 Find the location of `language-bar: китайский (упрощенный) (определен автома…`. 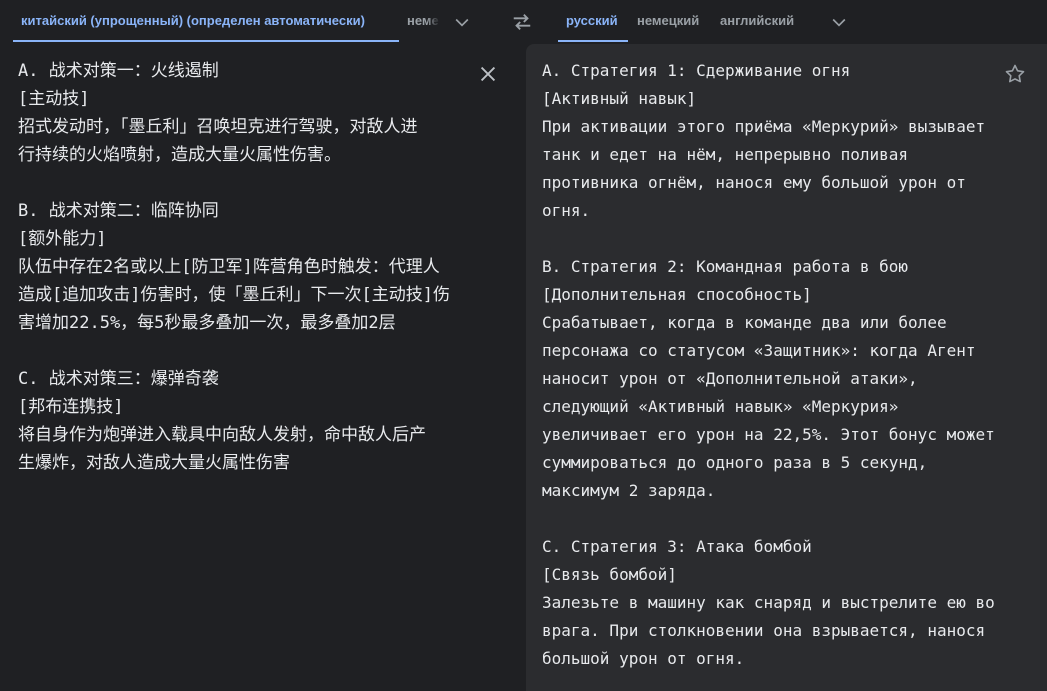

language-bar: китайский (упрощенный) (определен автома… is located at coordinates (523, 22).